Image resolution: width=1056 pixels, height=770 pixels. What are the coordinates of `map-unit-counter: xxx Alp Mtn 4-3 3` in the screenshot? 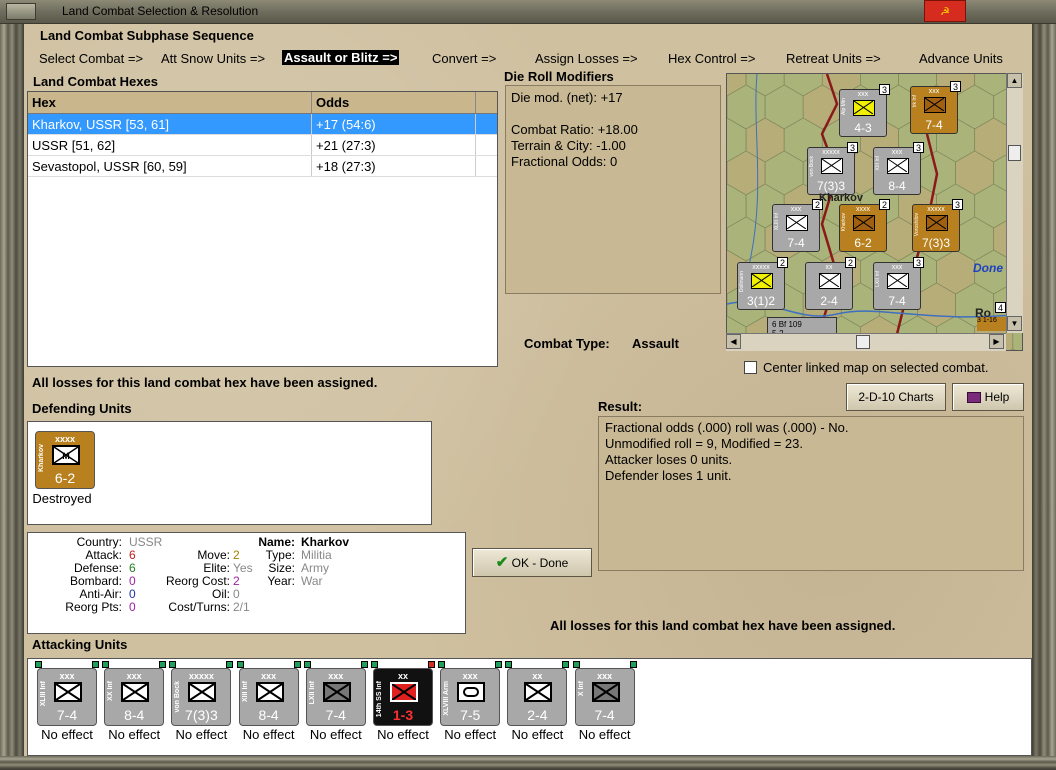 It's located at (864, 110).